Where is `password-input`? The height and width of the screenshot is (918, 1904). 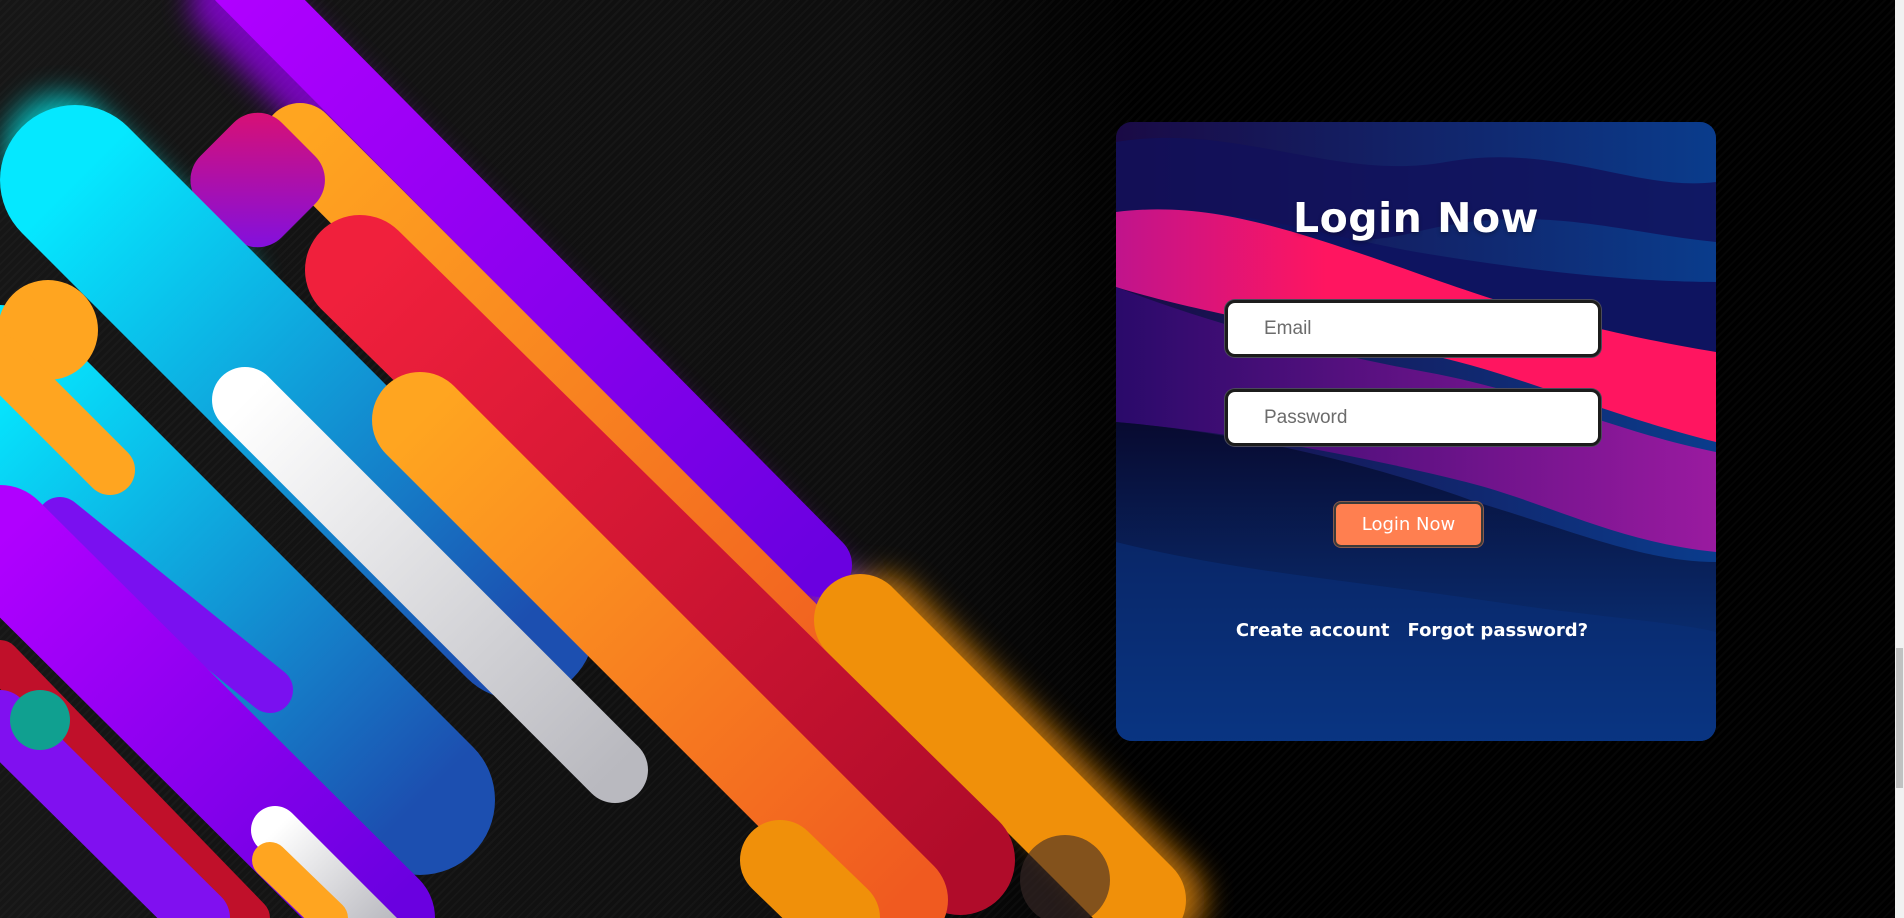 password-input is located at coordinates (1413, 417).